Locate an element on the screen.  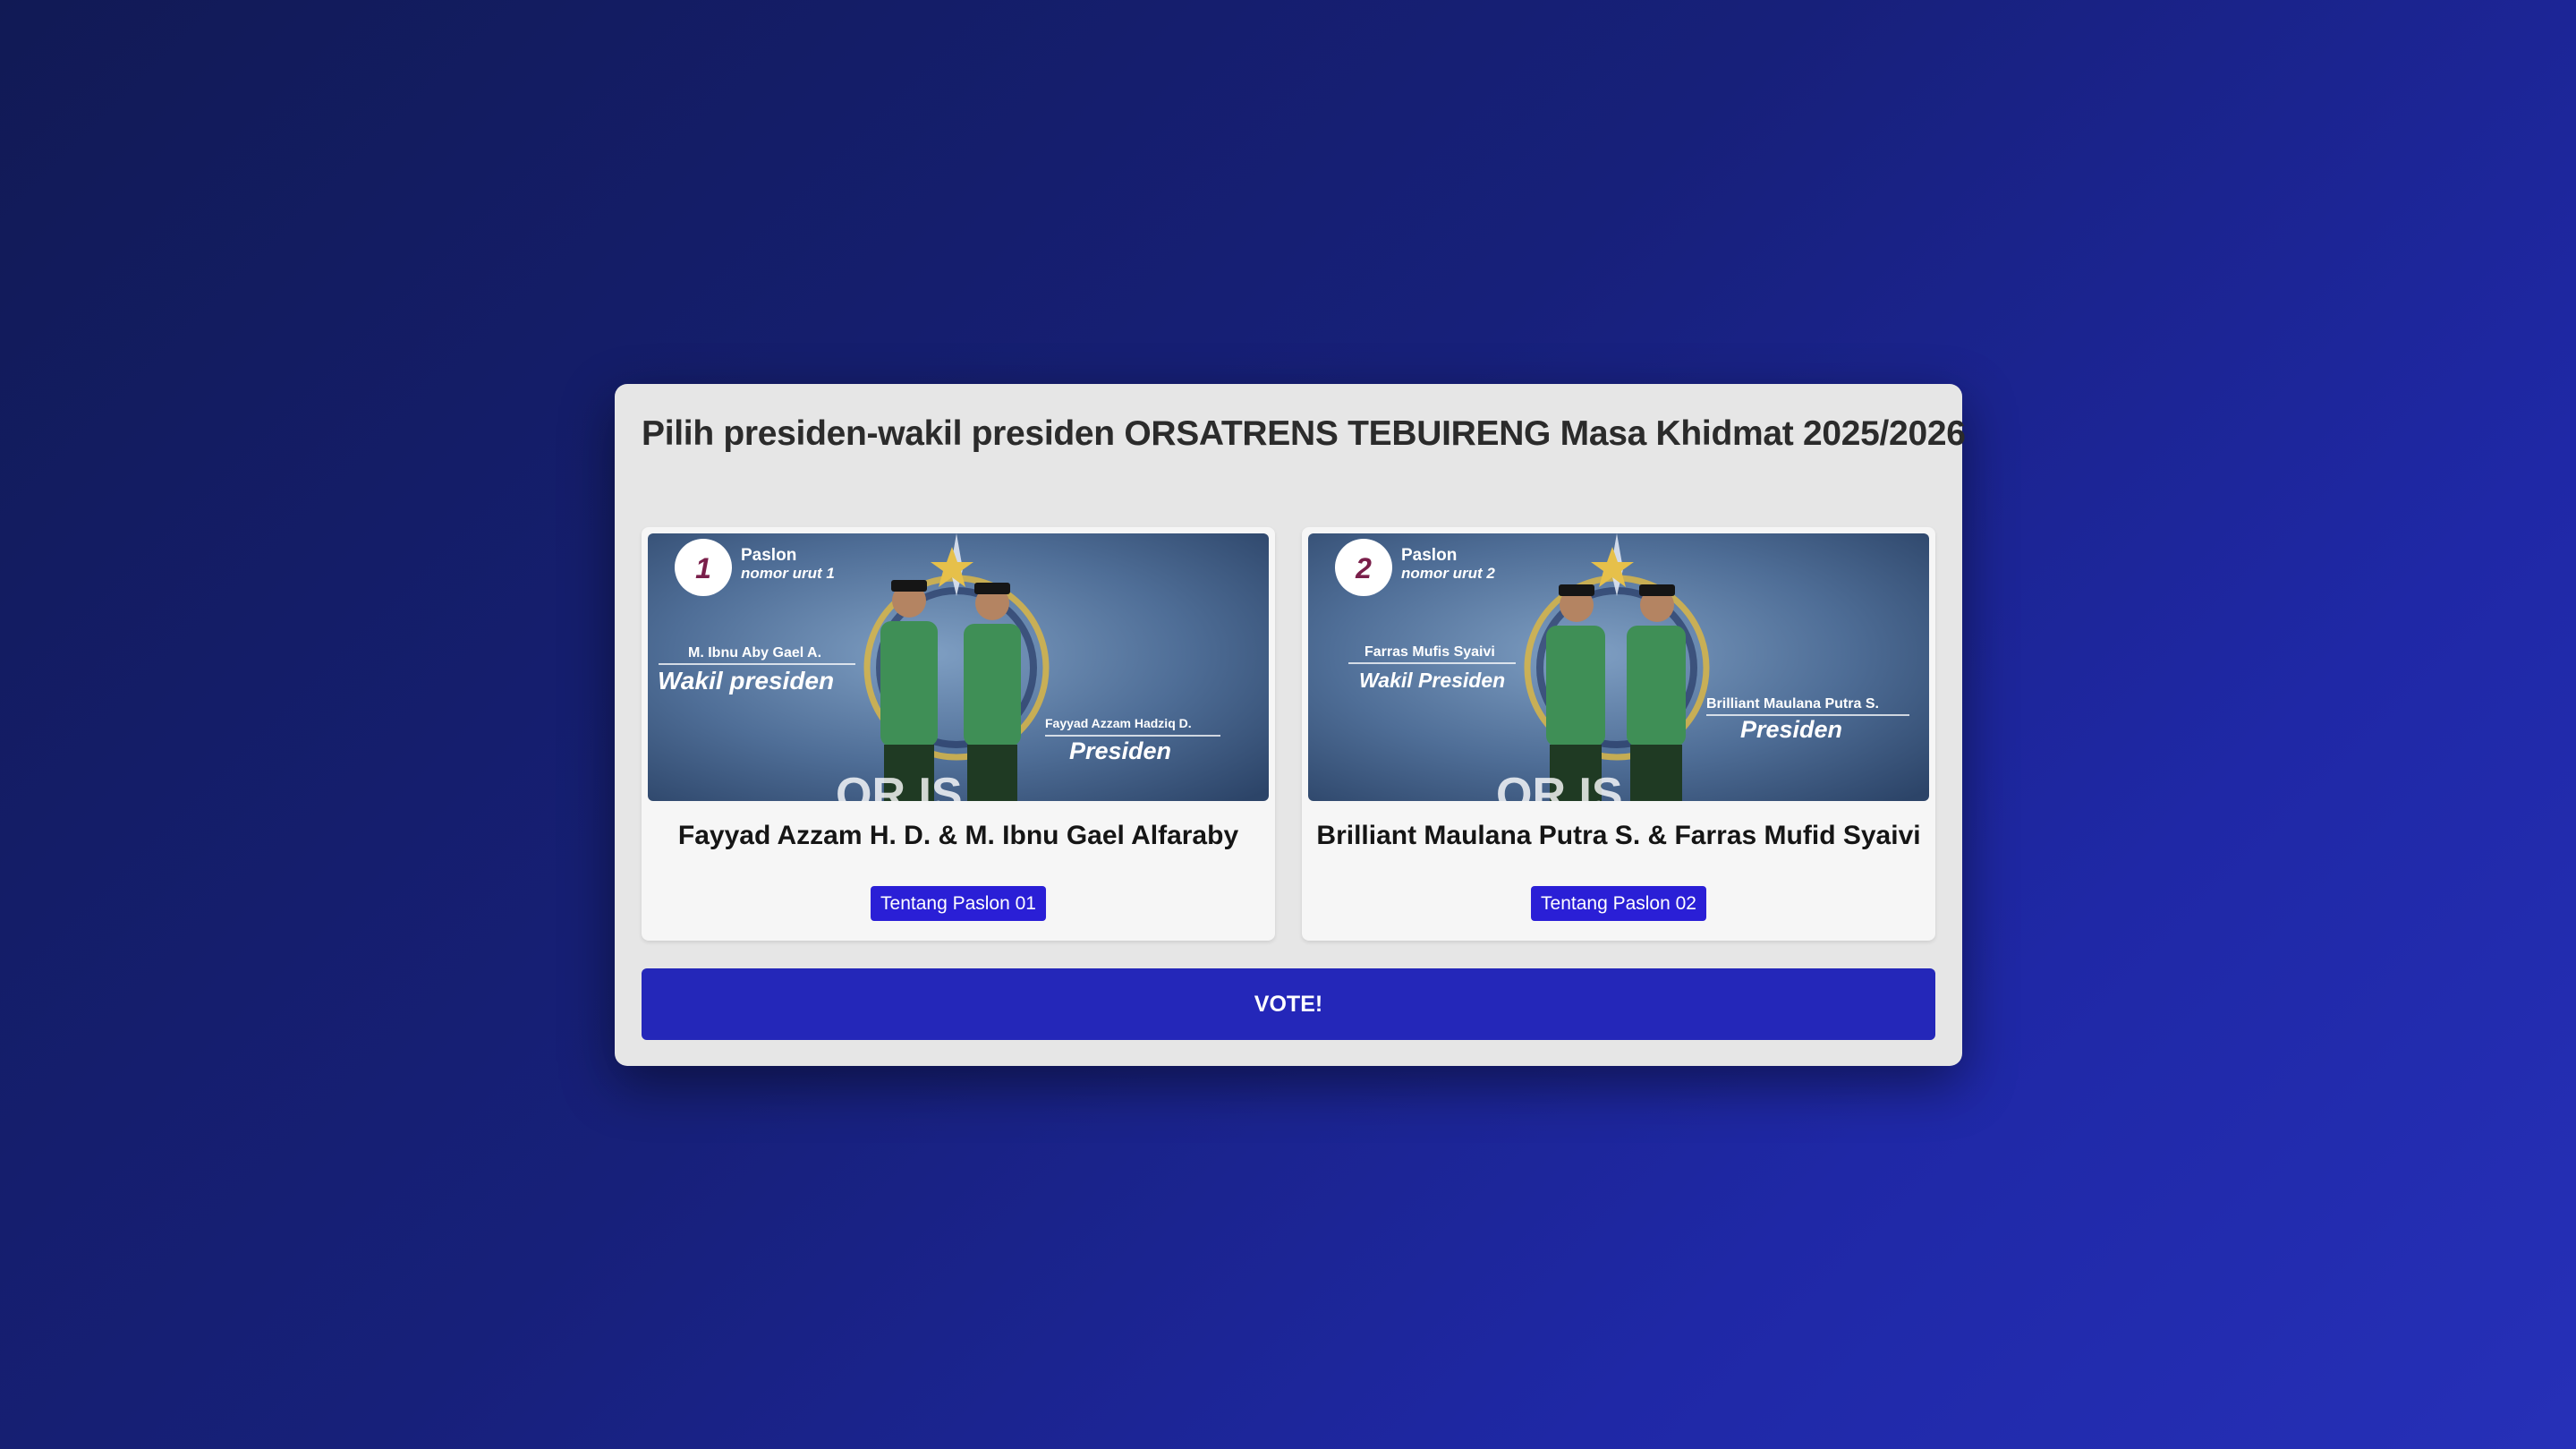
about-paslon-1-button: Tentang Paslon 01 is located at coordinates (958, 903).